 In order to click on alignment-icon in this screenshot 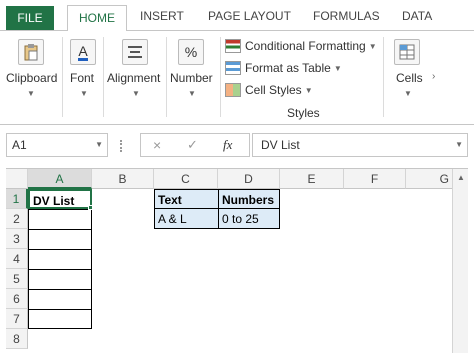, I will do `click(135, 52)`.